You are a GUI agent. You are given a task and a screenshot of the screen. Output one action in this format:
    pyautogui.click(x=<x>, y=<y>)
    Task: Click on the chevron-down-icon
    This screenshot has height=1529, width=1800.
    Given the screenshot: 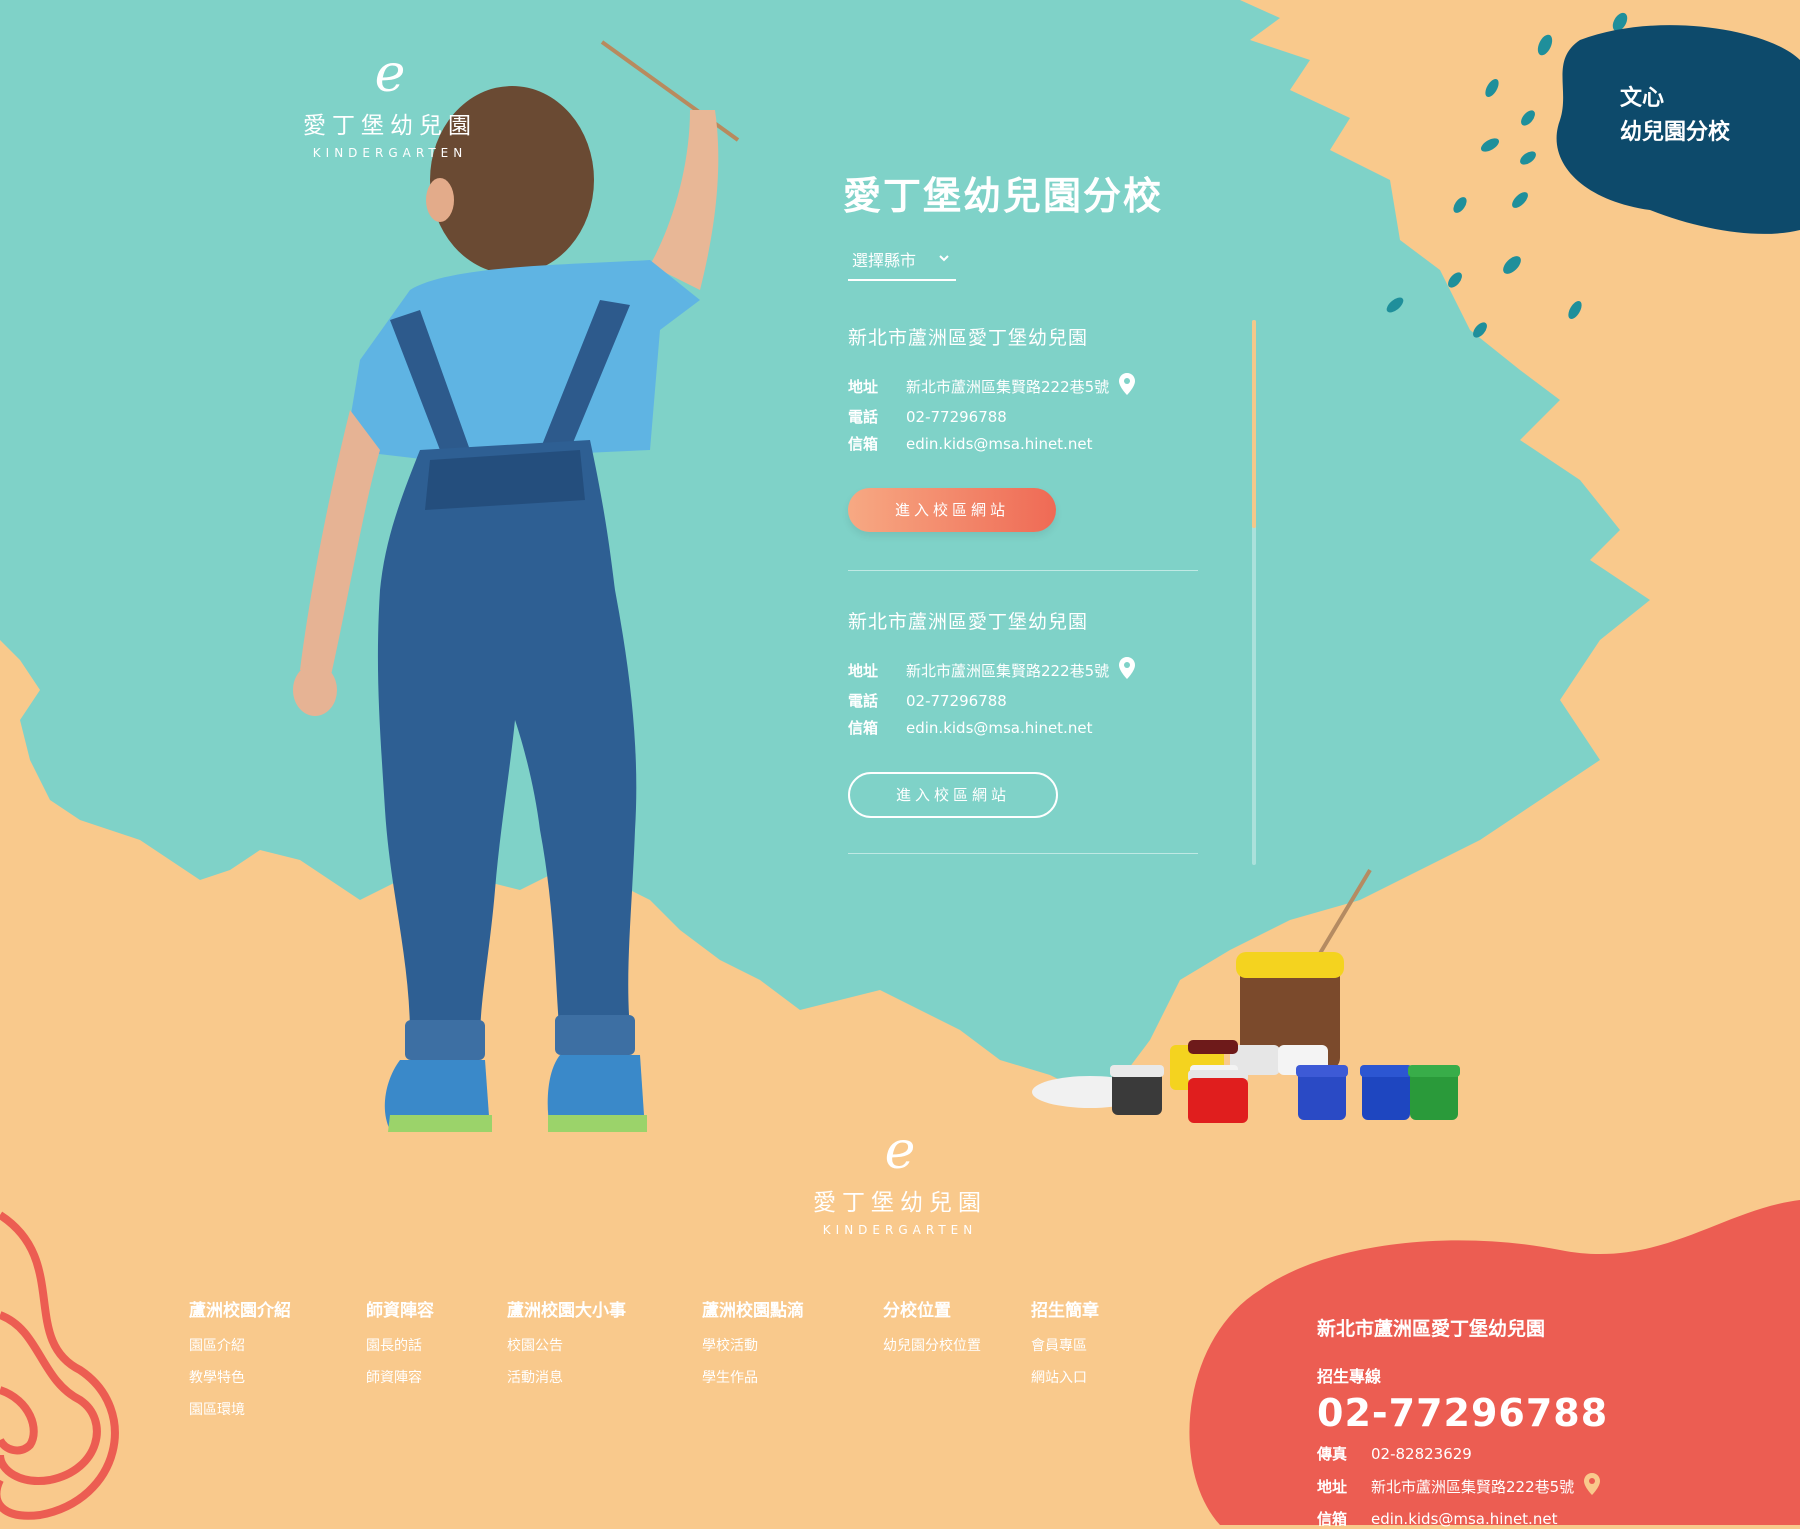 What is the action you would take?
    pyautogui.click(x=944, y=258)
    